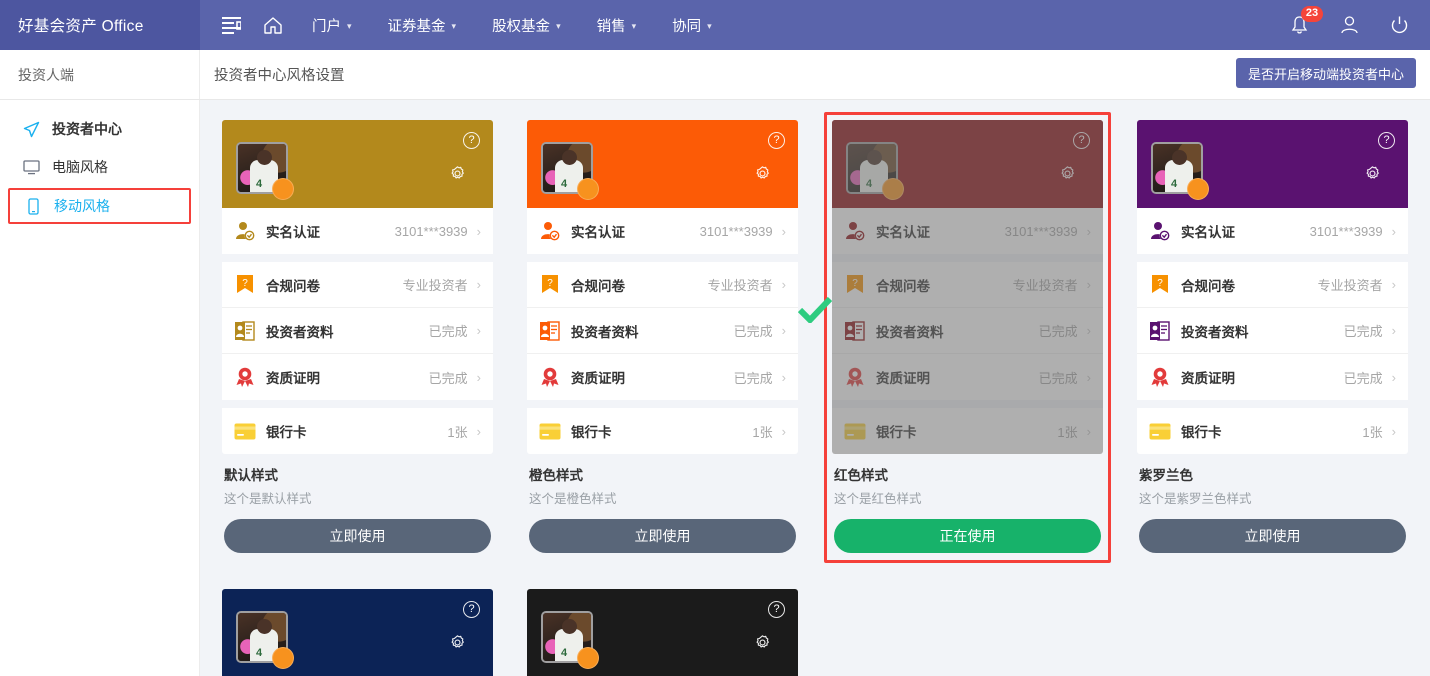 The image size is (1430, 676). I want to click on verified-user-icon, so click(245, 231).